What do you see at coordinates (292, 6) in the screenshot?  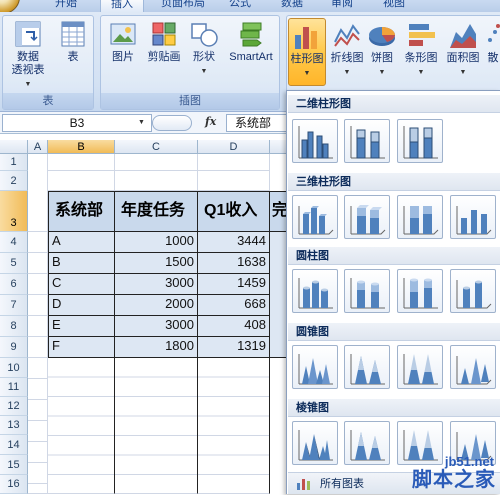 I see `tab-data: 数据` at bounding box center [292, 6].